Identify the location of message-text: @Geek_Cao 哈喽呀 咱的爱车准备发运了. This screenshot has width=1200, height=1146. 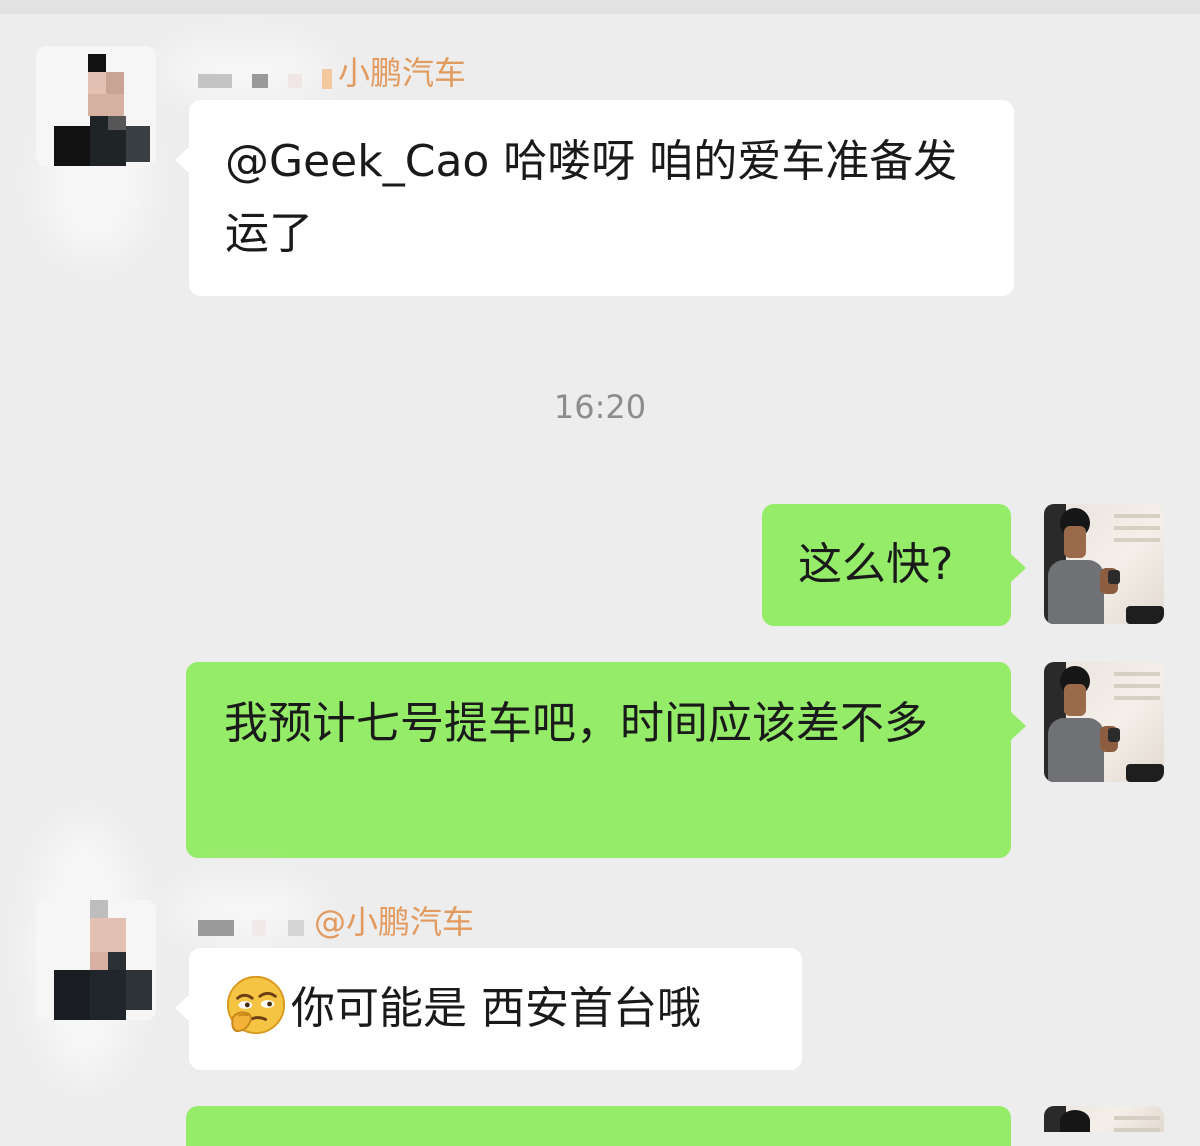
(591, 197).